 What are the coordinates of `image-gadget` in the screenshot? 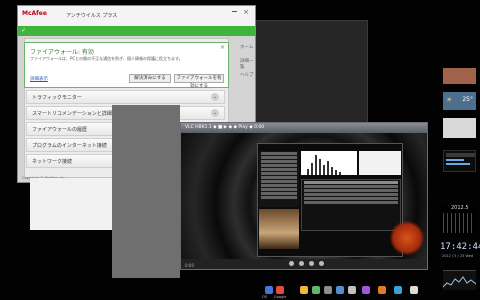 It's located at (459, 128).